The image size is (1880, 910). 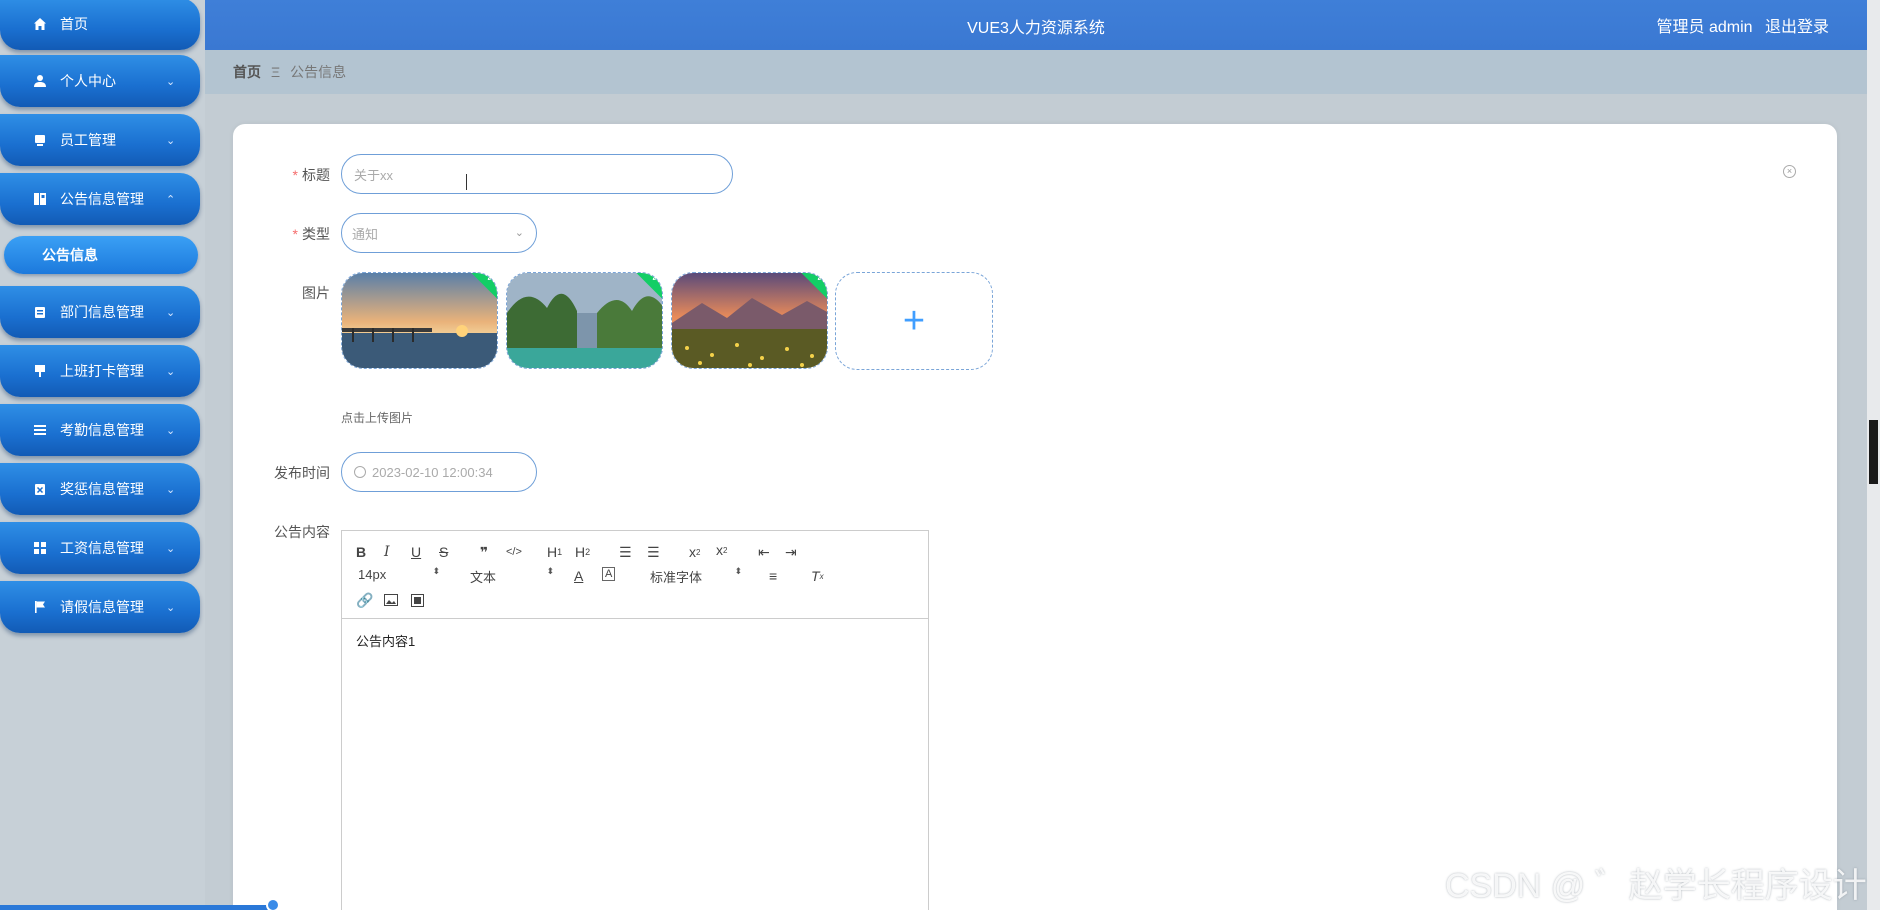 I want to click on sidebar-item-label: 奖惩信息管理, so click(x=102, y=489).